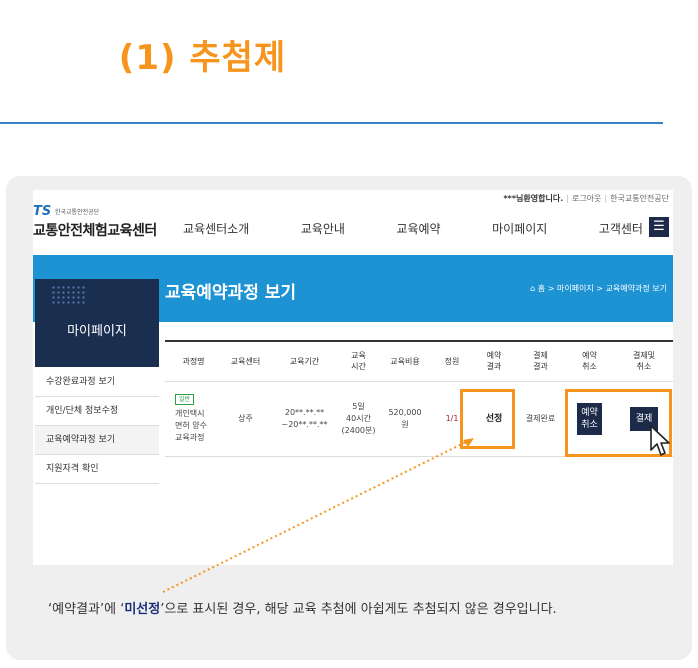 This screenshot has height=668, width=698. I want to click on annotation-pointer-line, so click(318, 515).